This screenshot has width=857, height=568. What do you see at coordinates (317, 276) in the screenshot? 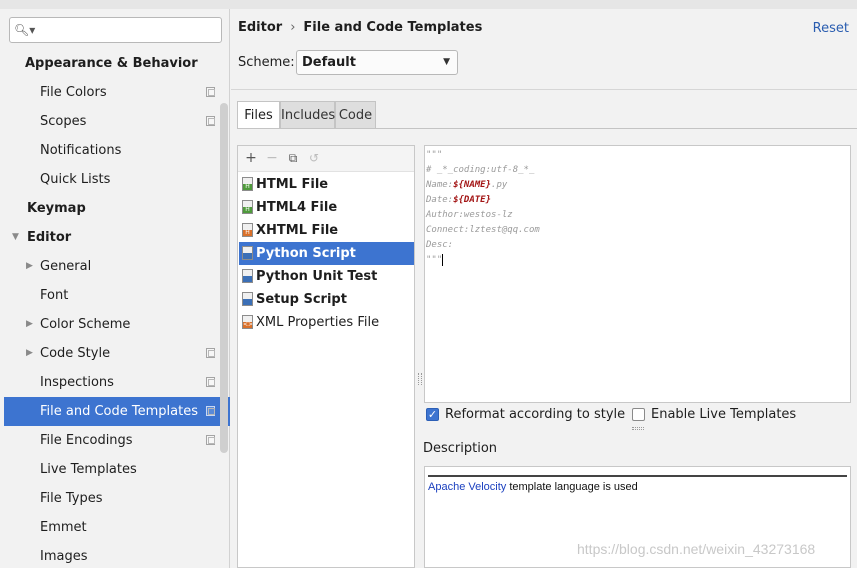
I see `template-item-label: Python Unit Test` at bounding box center [317, 276].